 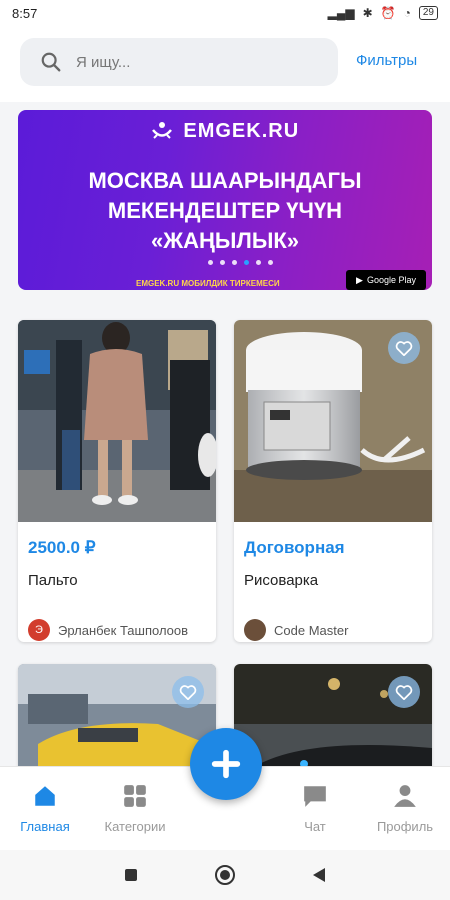 I want to click on play-store-icon: ▶, so click(x=359, y=279).